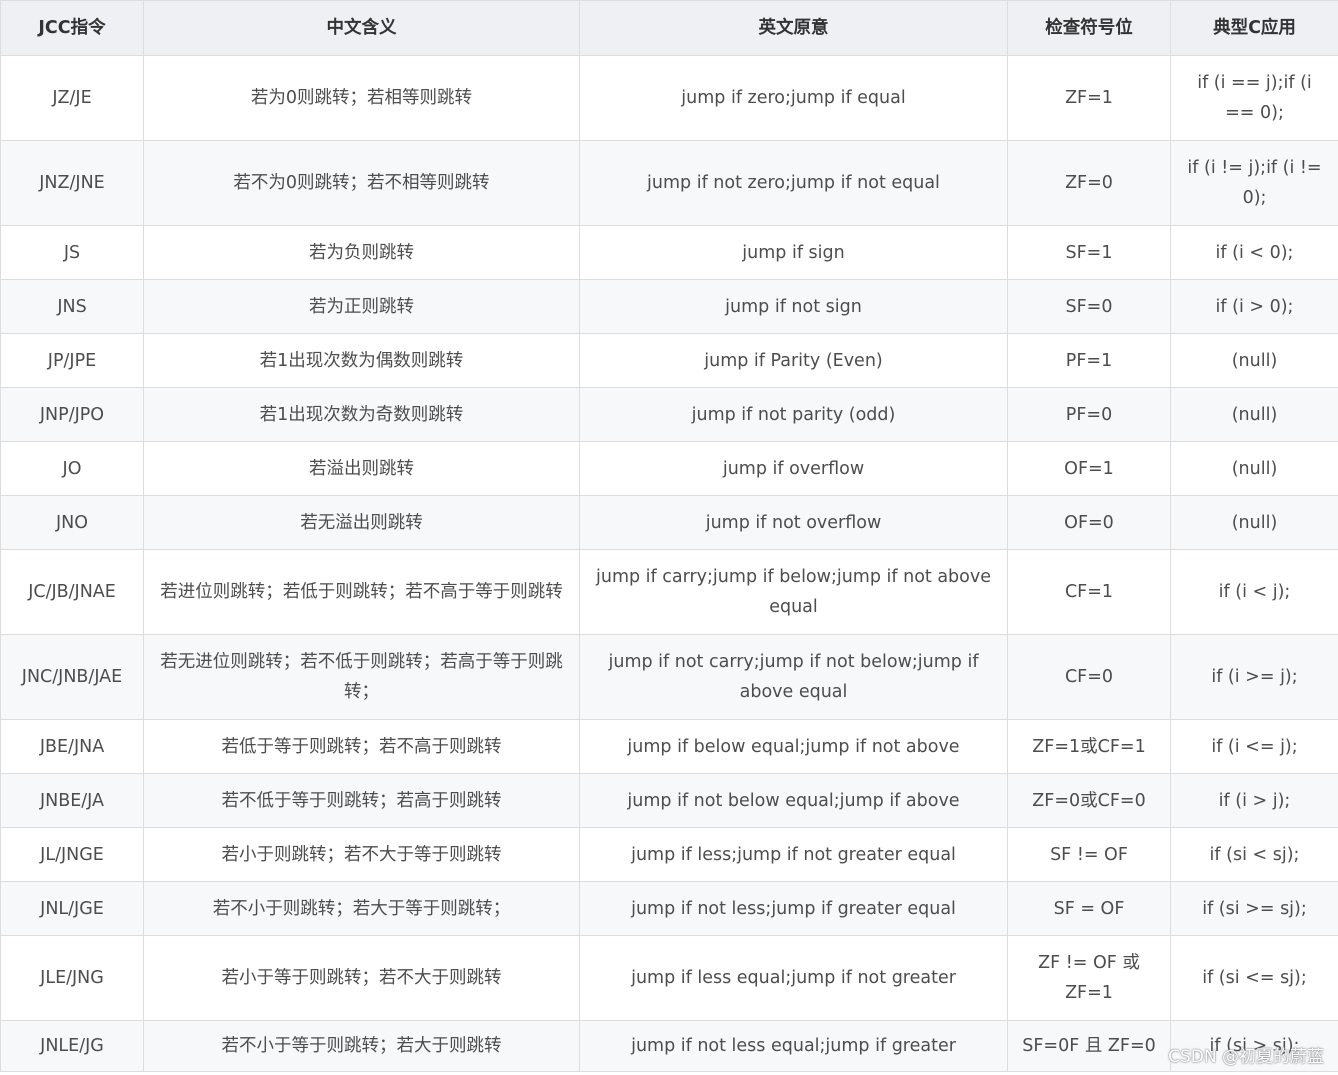 The image size is (1338, 1075). I want to click on cell-flag-check: SF=1, so click(1089, 252).